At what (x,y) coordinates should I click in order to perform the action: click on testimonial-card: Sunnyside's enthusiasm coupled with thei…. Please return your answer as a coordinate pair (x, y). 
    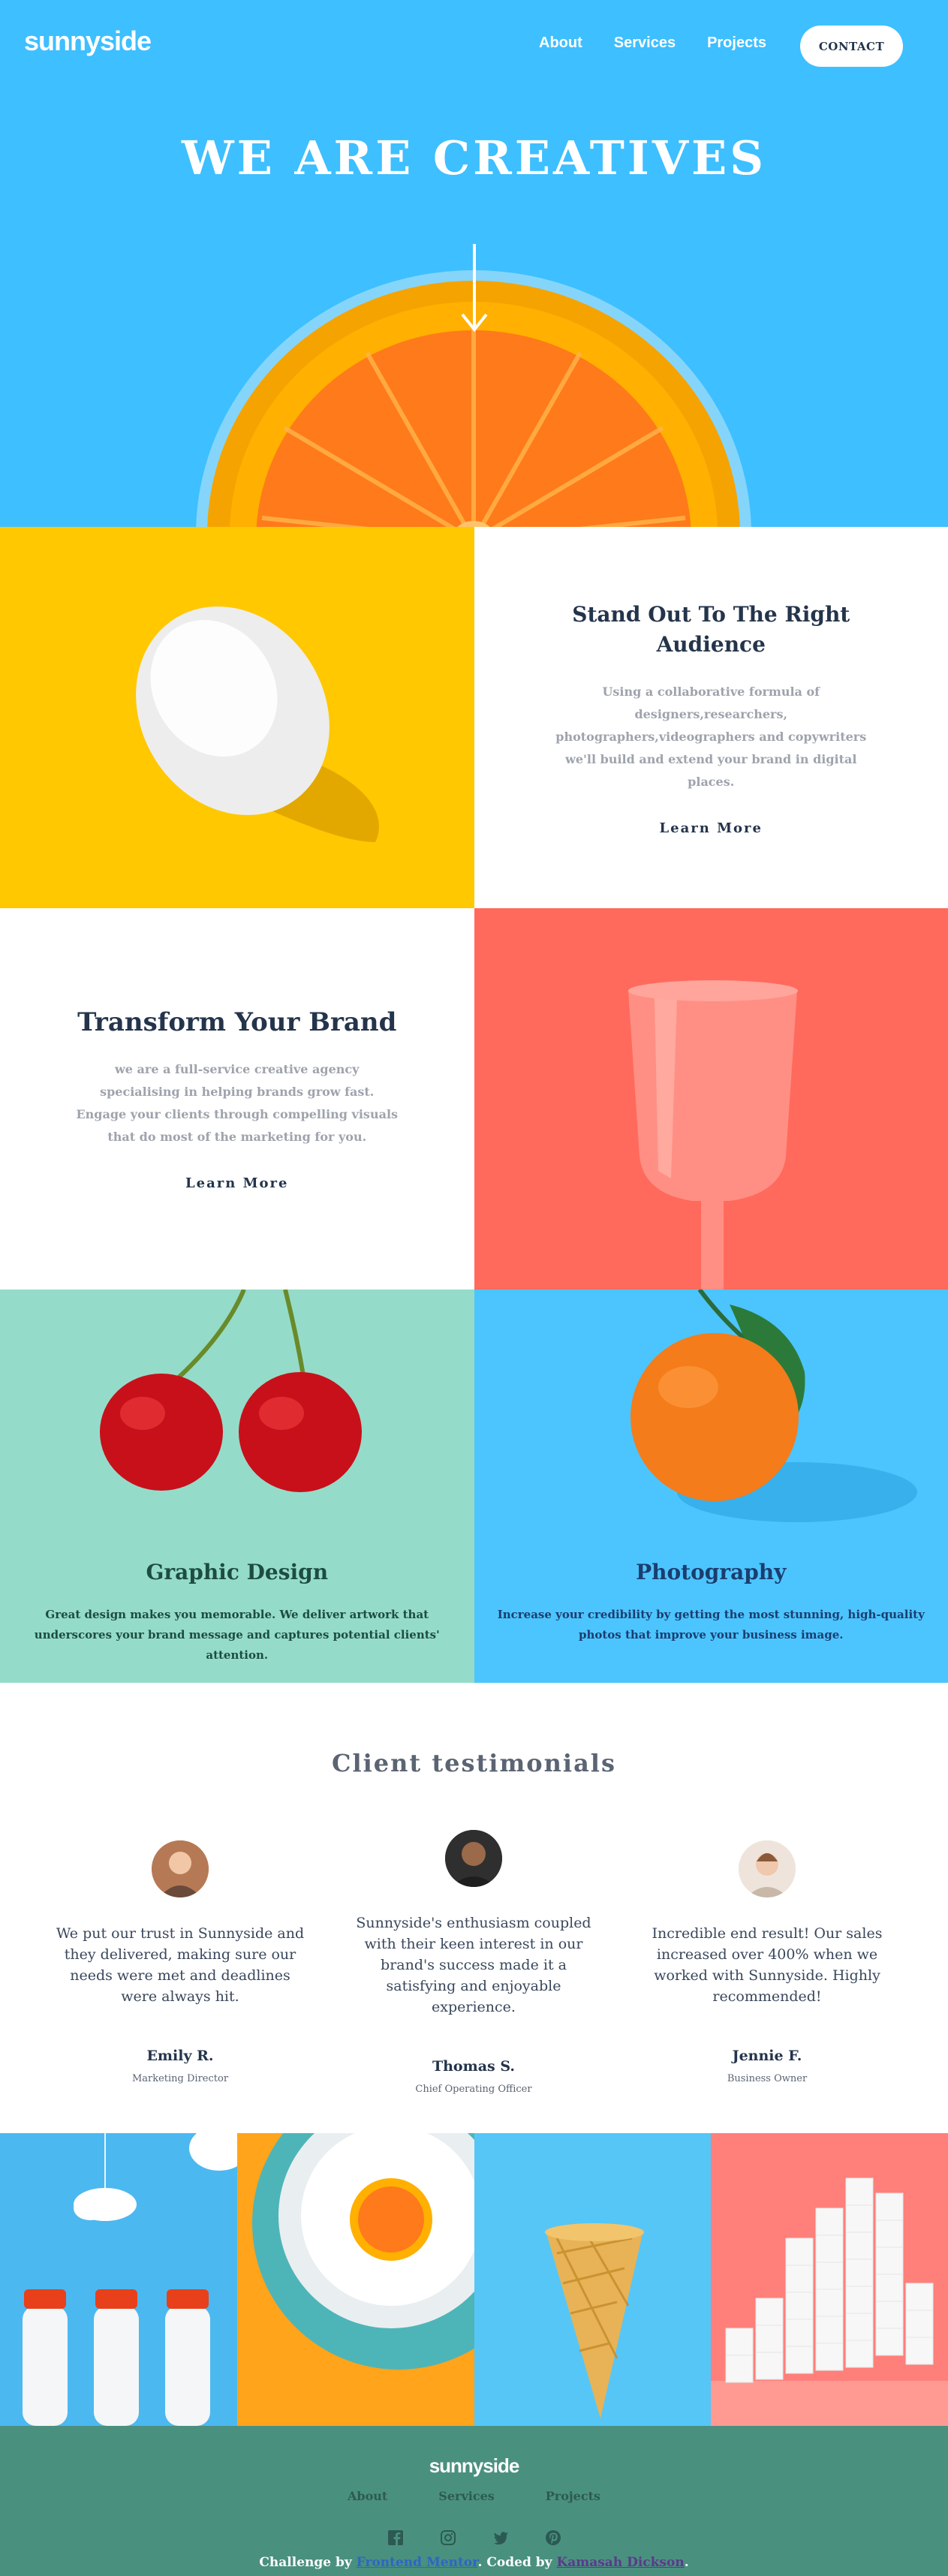
    Looking at the image, I should click on (473, 1963).